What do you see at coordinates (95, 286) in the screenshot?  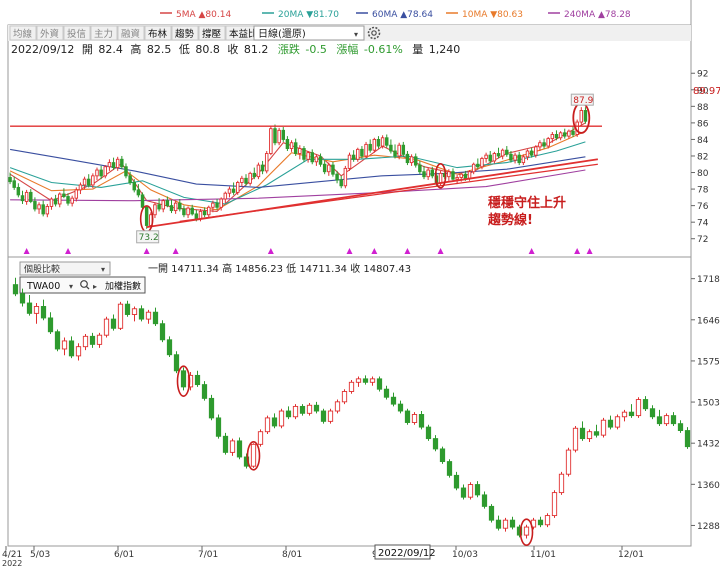 I see `chevron-right-icon: ▸` at bounding box center [95, 286].